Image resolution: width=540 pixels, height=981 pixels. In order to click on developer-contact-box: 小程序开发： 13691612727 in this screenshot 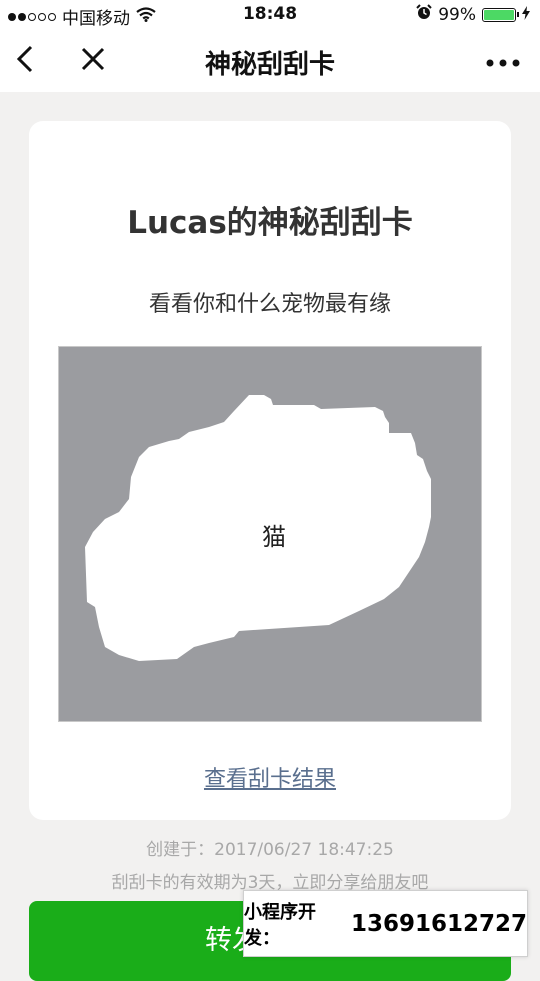, I will do `click(385, 923)`.